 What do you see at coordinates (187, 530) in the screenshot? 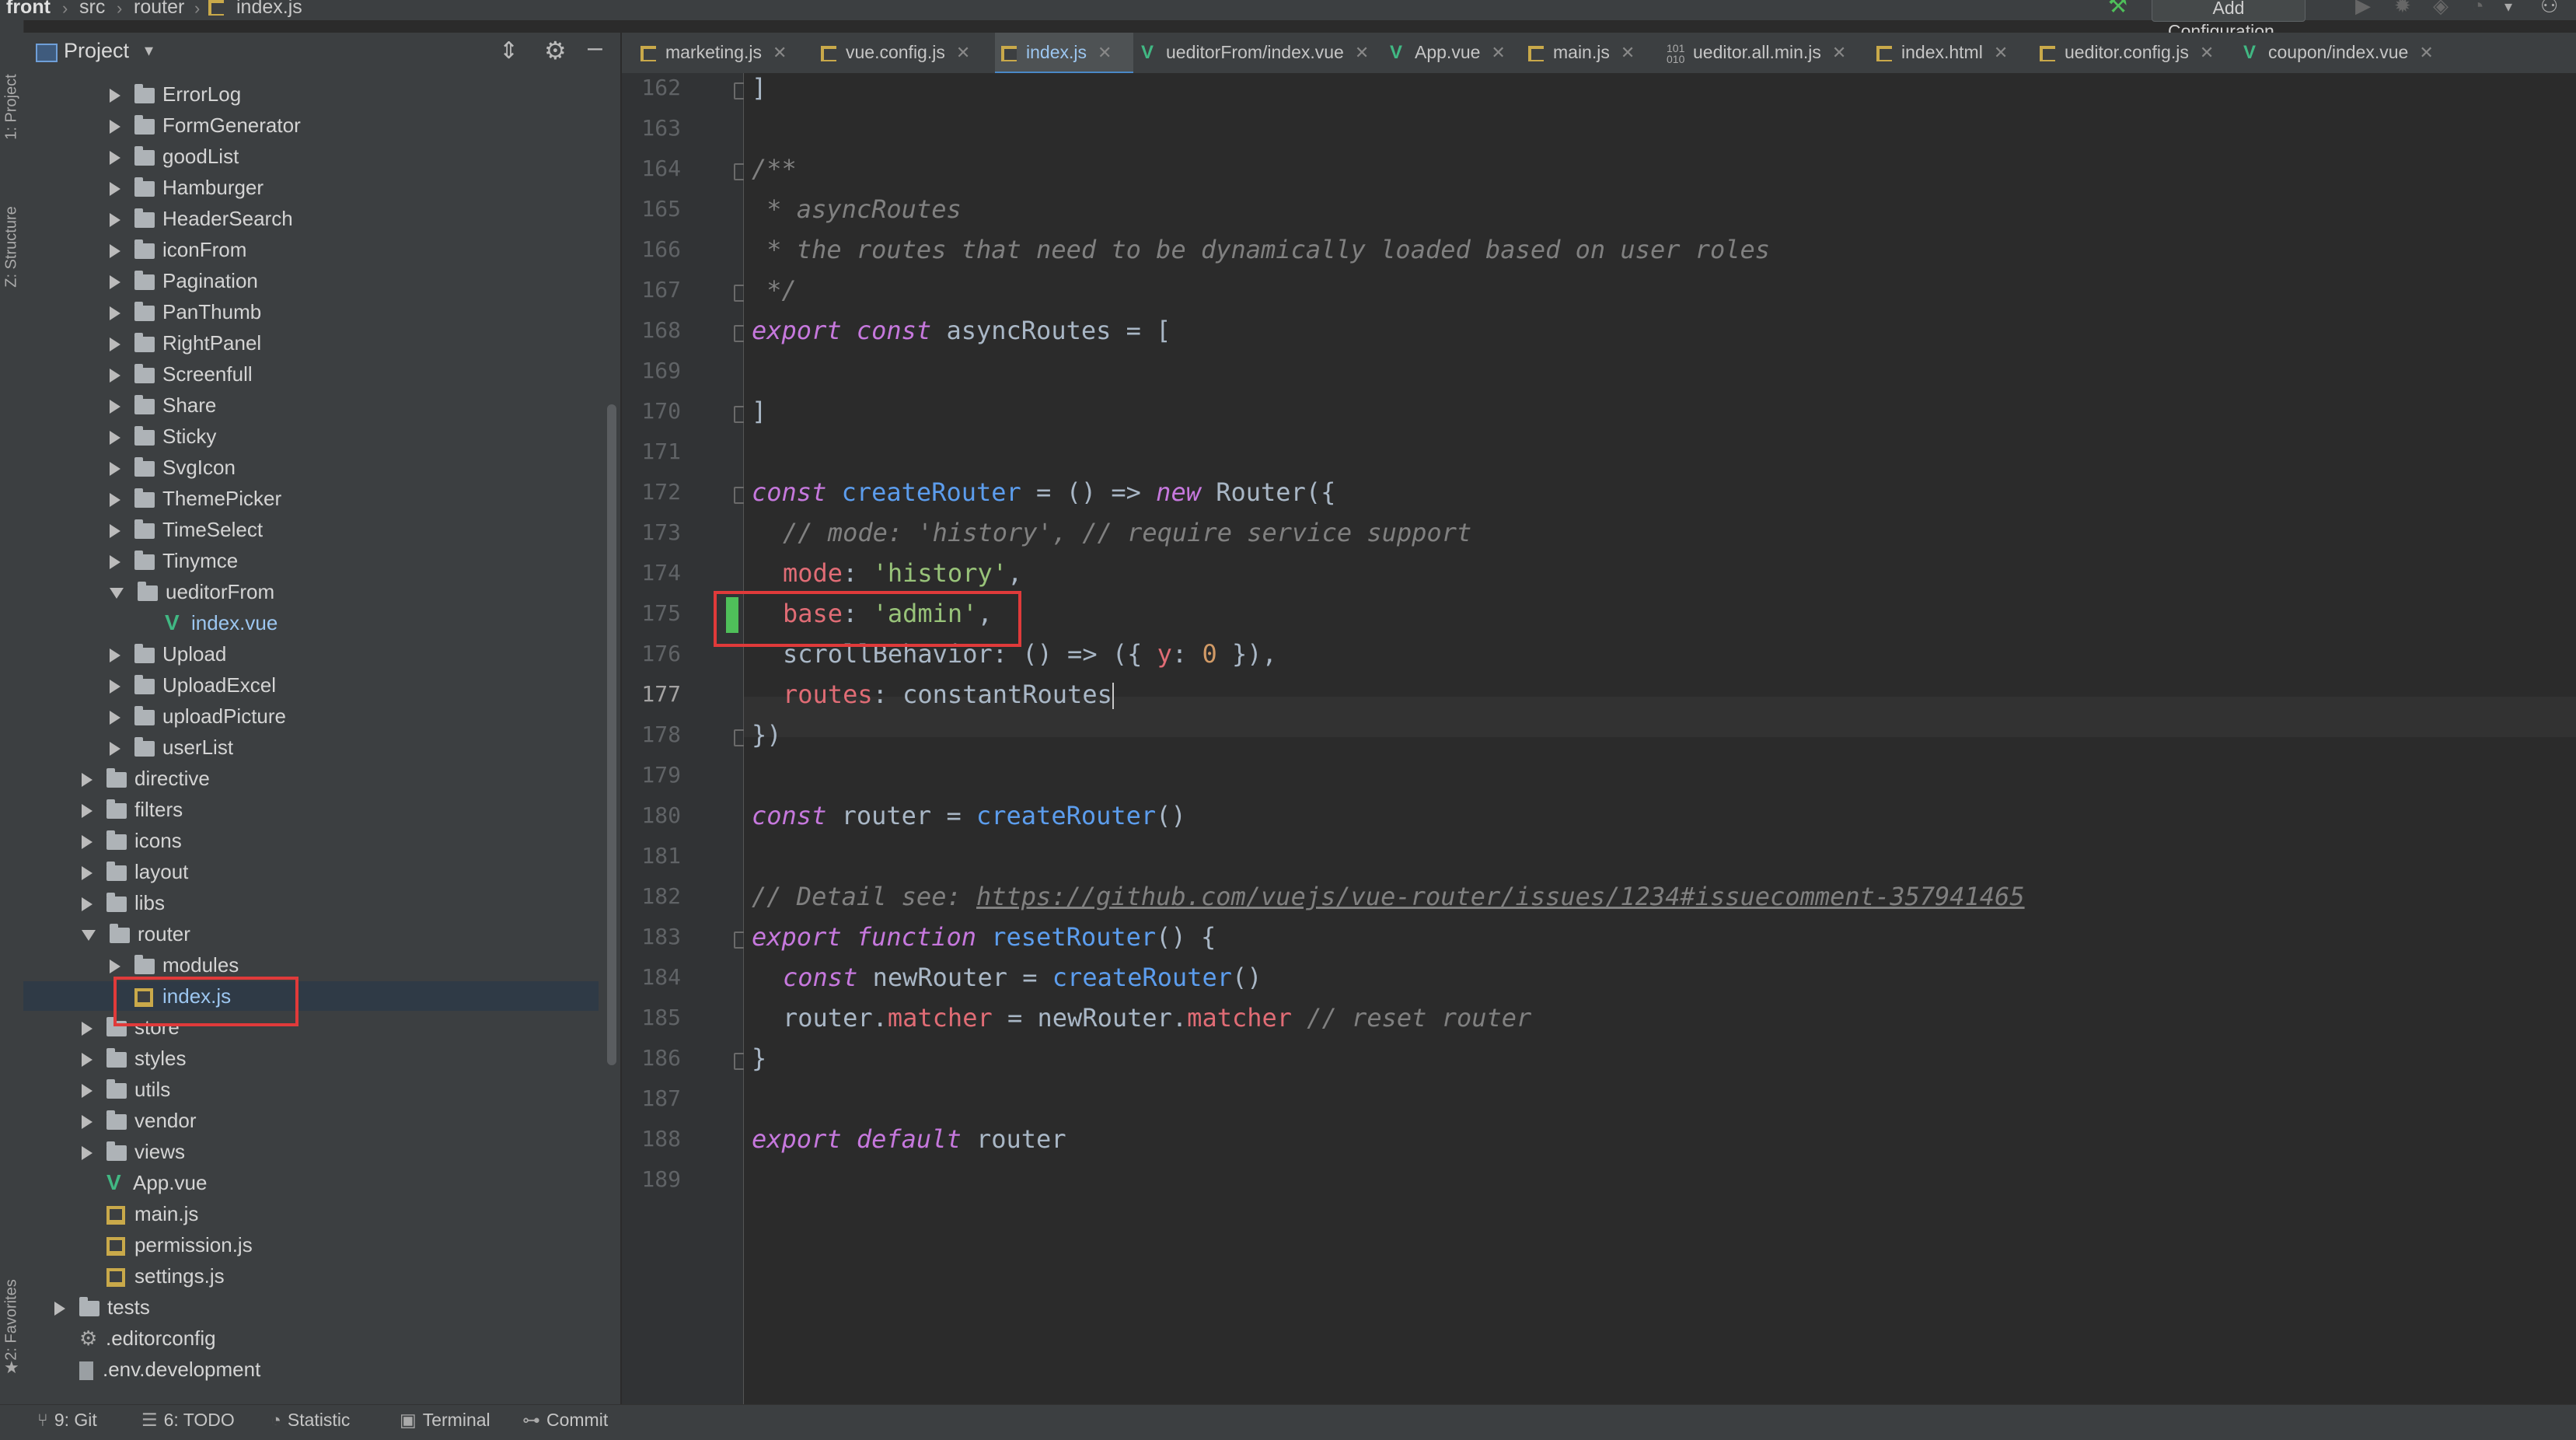
I see `tree-item-timeselect: TimeSelect` at bounding box center [187, 530].